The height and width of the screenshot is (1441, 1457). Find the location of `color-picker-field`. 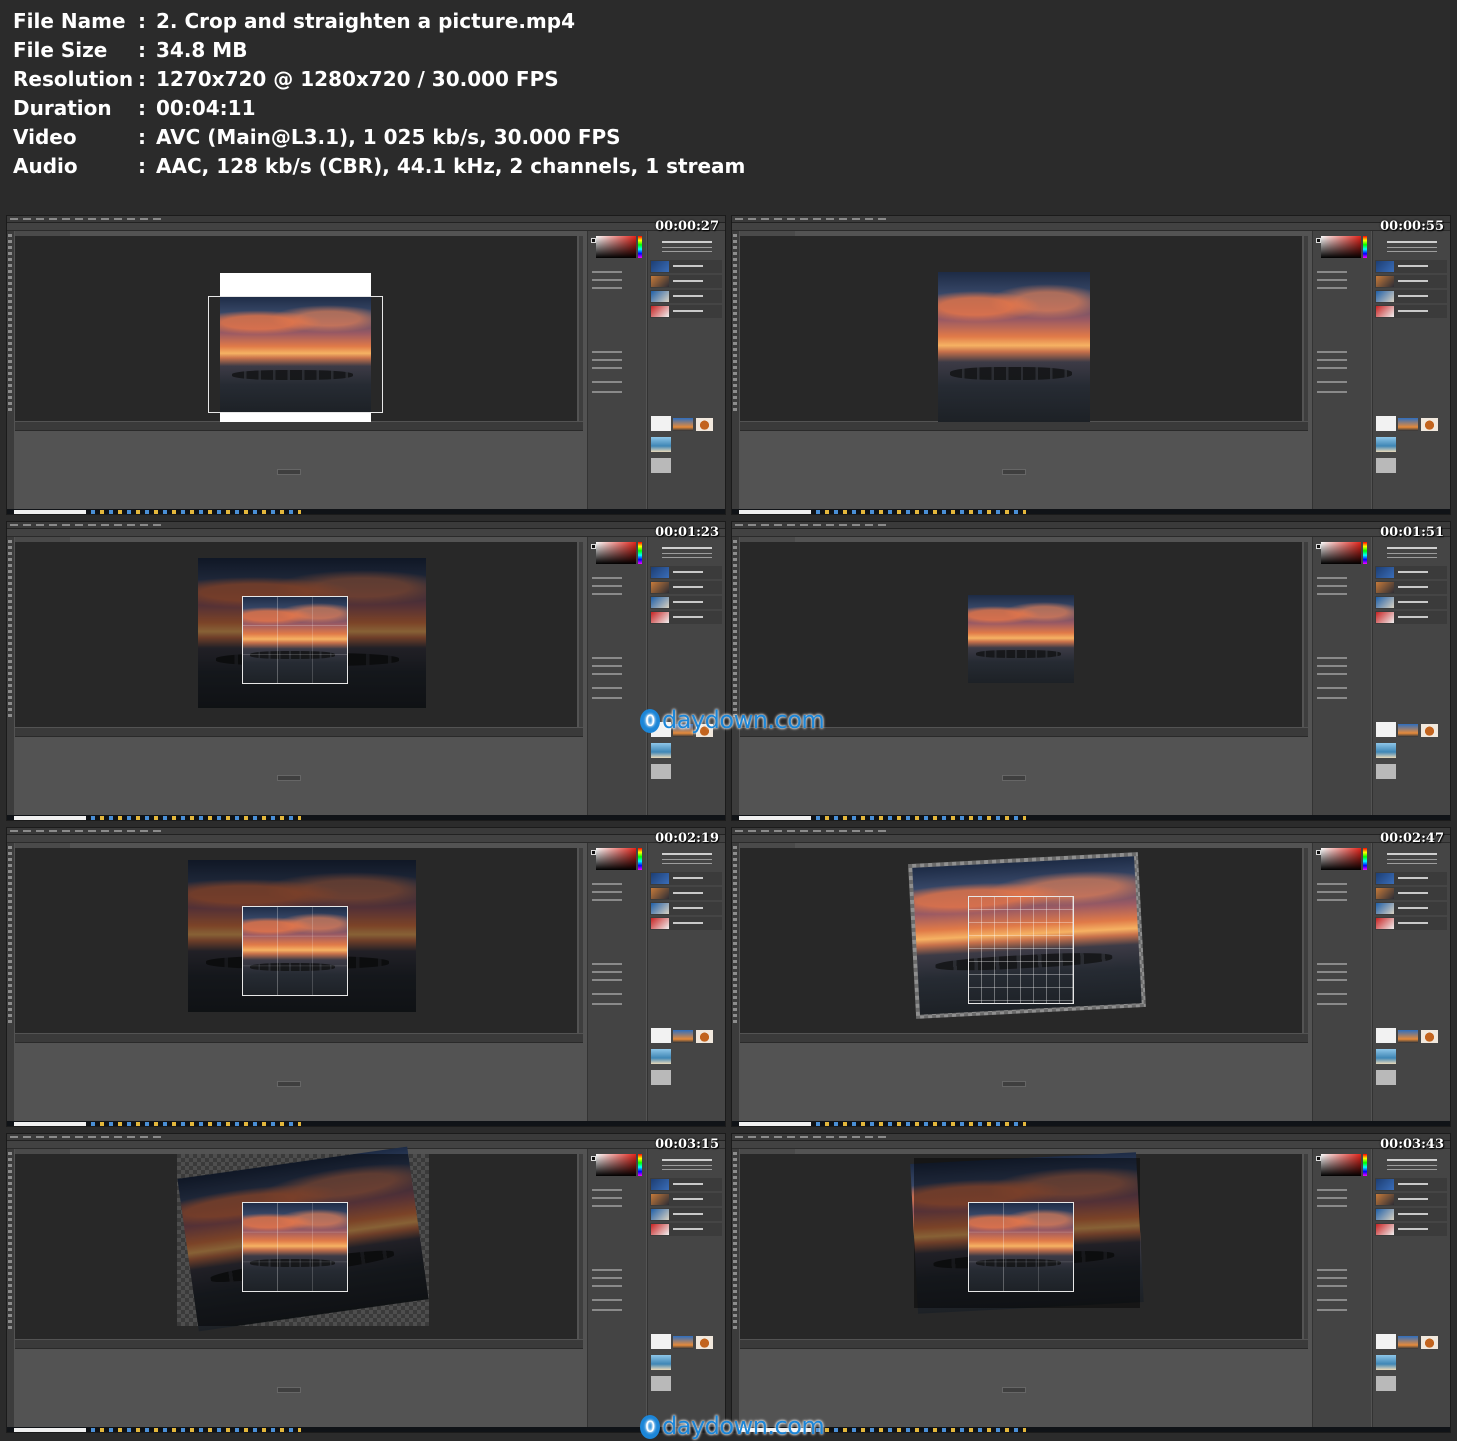

color-picker-field is located at coordinates (616, 247).